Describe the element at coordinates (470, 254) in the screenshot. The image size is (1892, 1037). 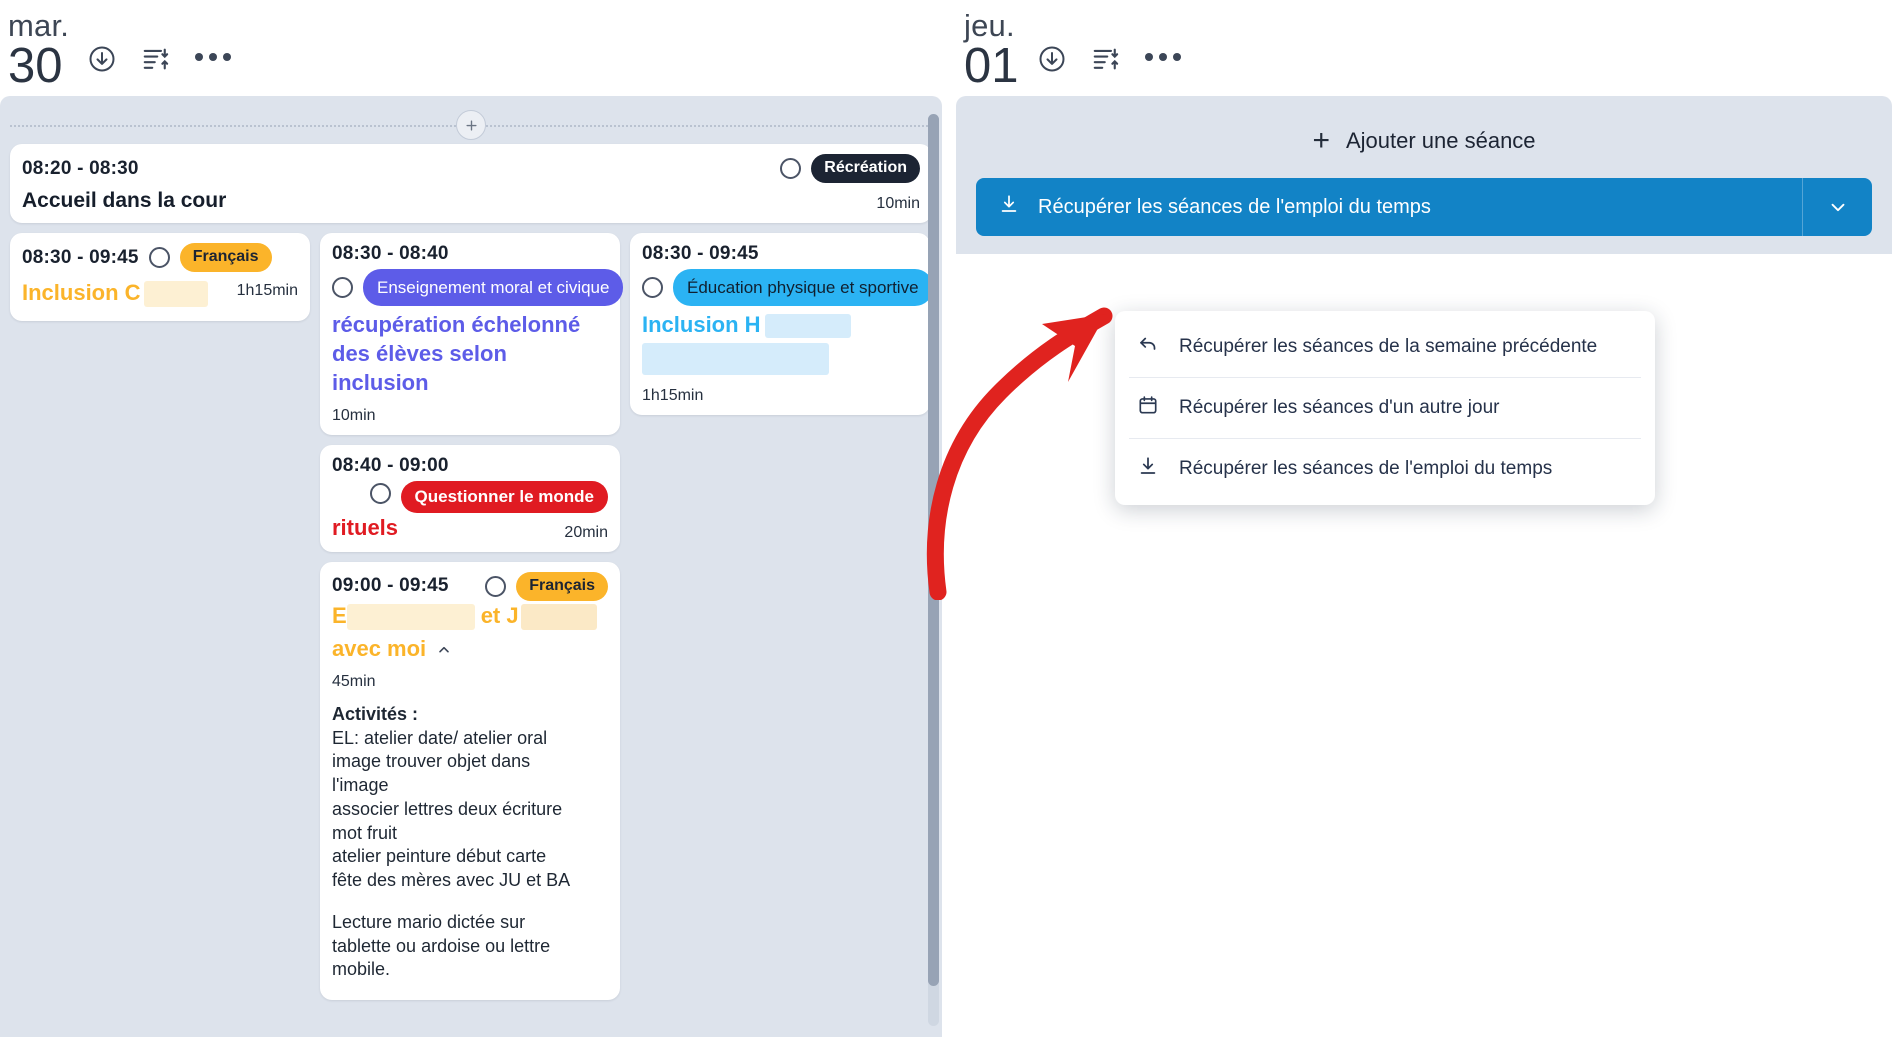
I see `session-card-header: 08:30 - 08:40` at that location.